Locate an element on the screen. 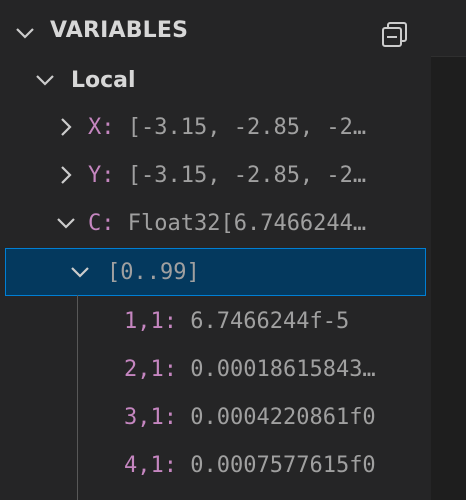 The width and height of the screenshot is (466, 500). variable-name: C is located at coordinates (95, 223).